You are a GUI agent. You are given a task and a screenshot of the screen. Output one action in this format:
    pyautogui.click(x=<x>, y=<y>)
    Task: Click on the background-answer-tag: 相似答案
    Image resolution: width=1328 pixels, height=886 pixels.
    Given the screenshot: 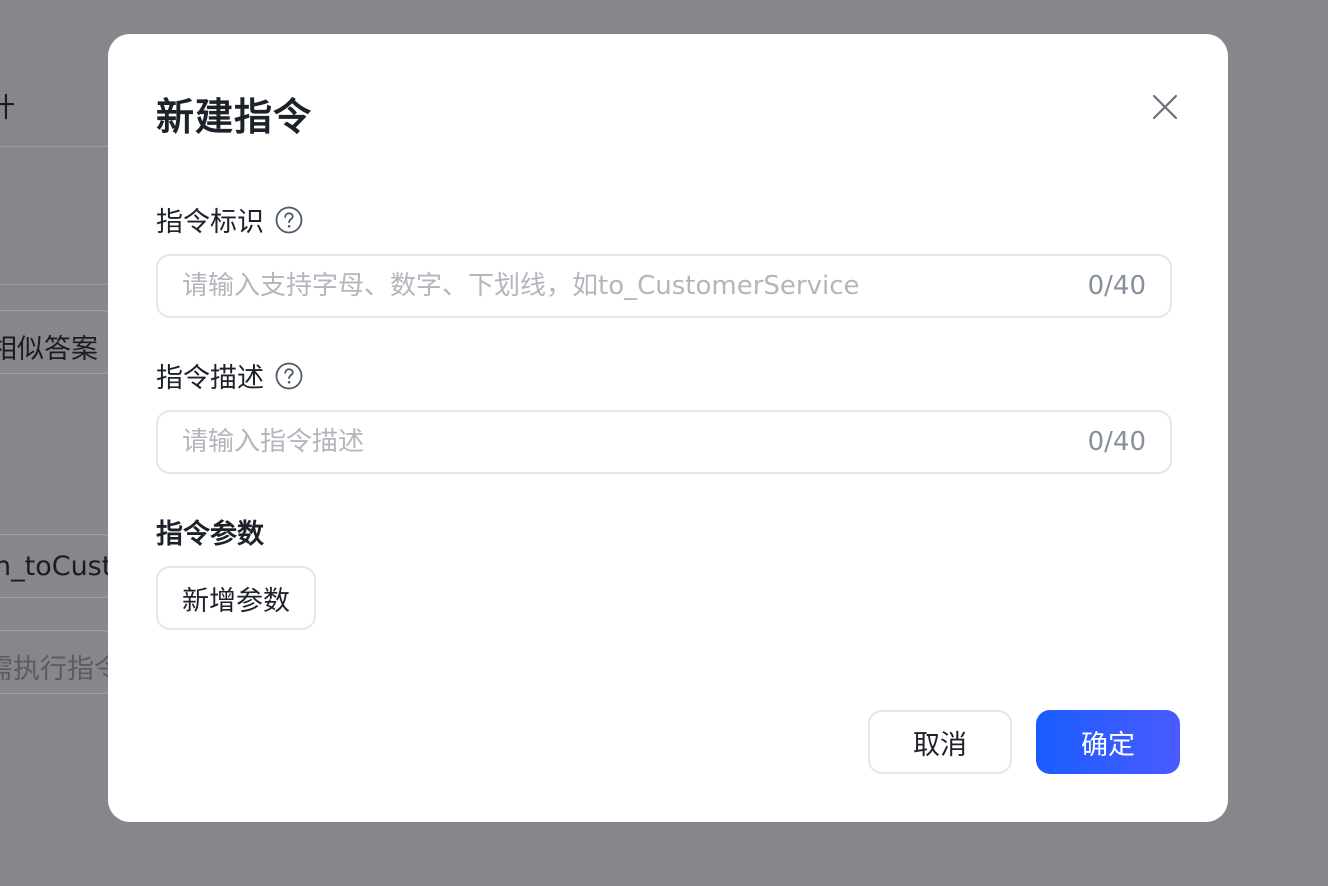 What is the action you would take?
    pyautogui.click(x=57, y=342)
    